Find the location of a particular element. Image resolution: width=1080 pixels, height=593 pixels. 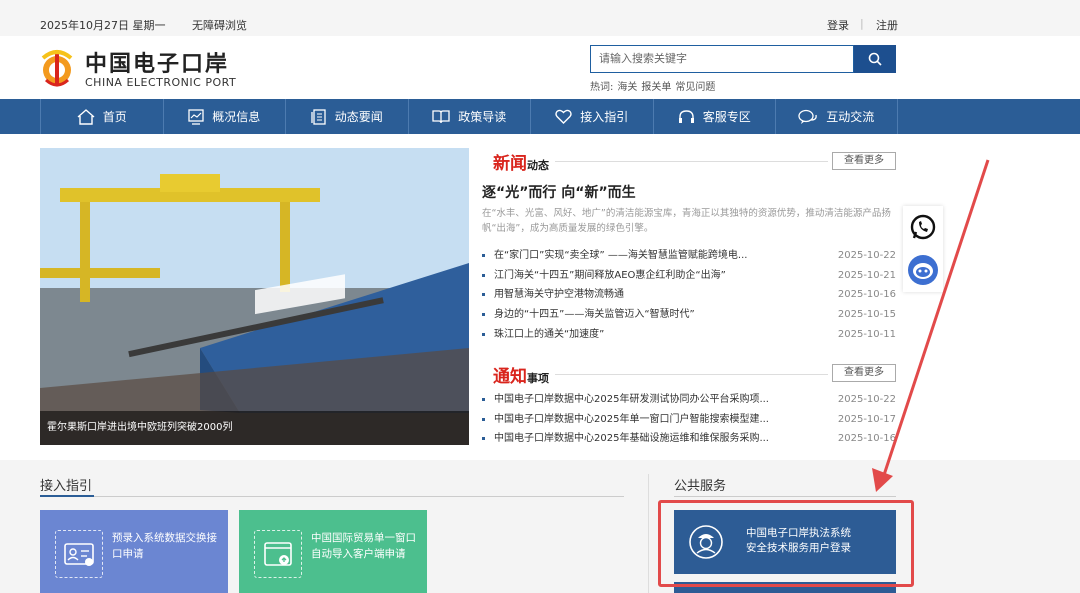

list-item: 江门海关“十四五”期间释放AEO惠企红利助企“出海” 2025-10-21 is located at coordinates (689, 276).